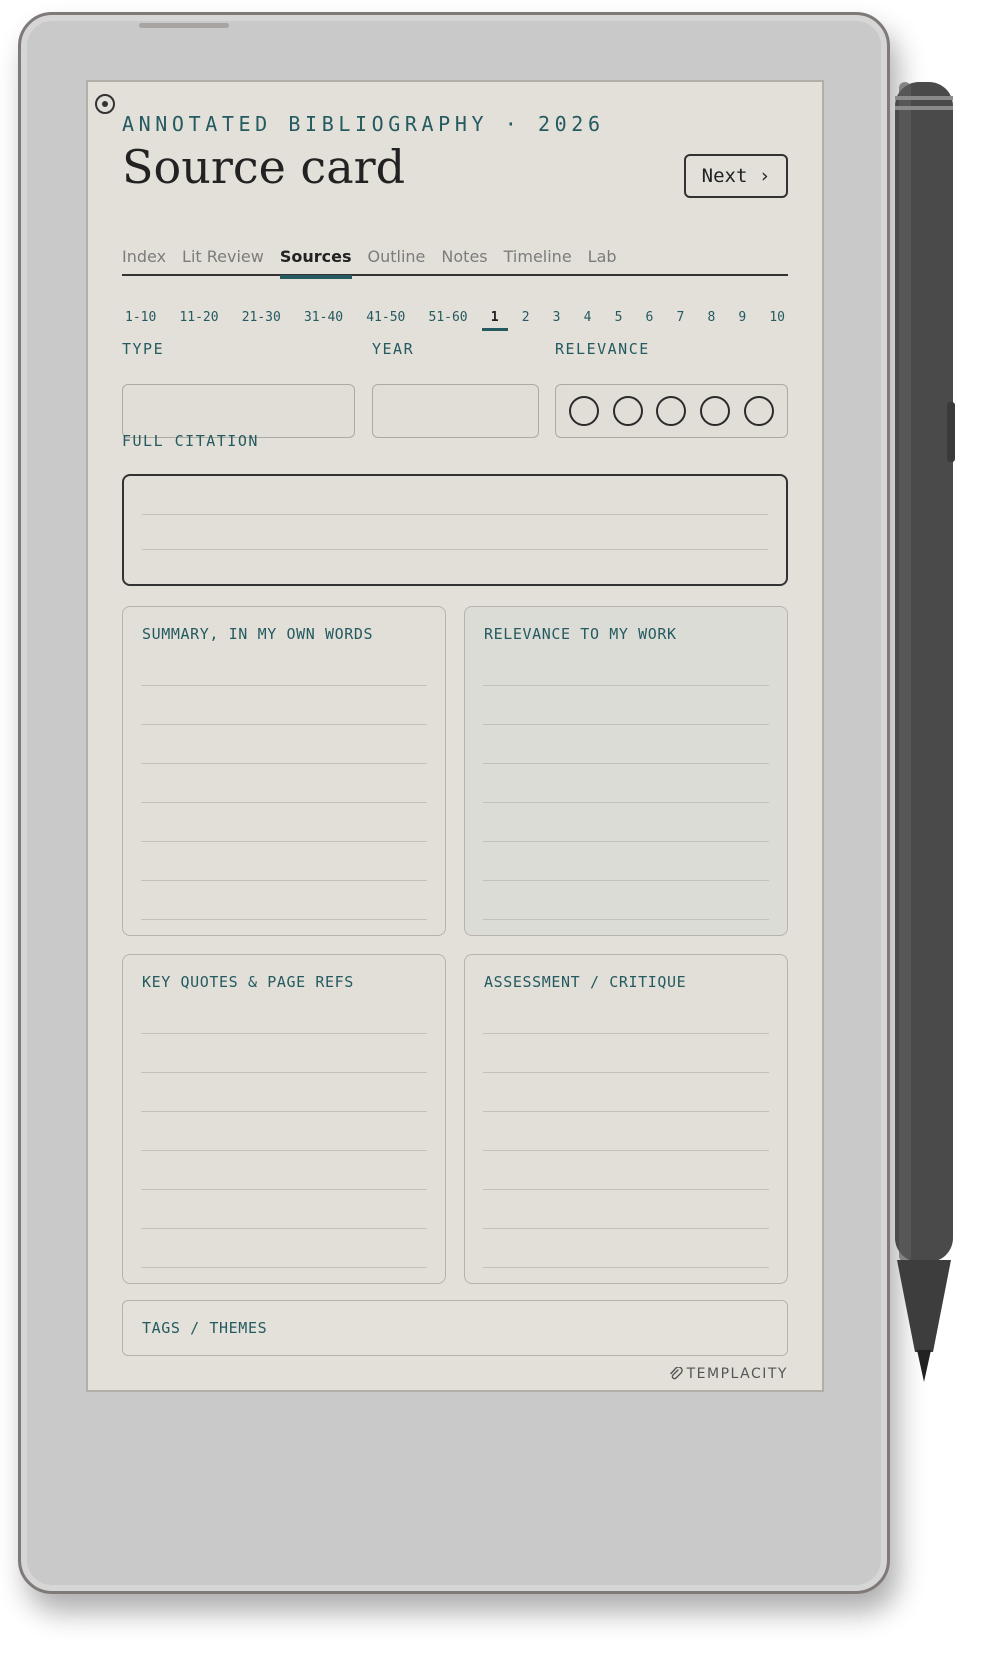  What do you see at coordinates (455, 530) in the screenshot?
I see `citation-field` at bounding box center [455, 530].